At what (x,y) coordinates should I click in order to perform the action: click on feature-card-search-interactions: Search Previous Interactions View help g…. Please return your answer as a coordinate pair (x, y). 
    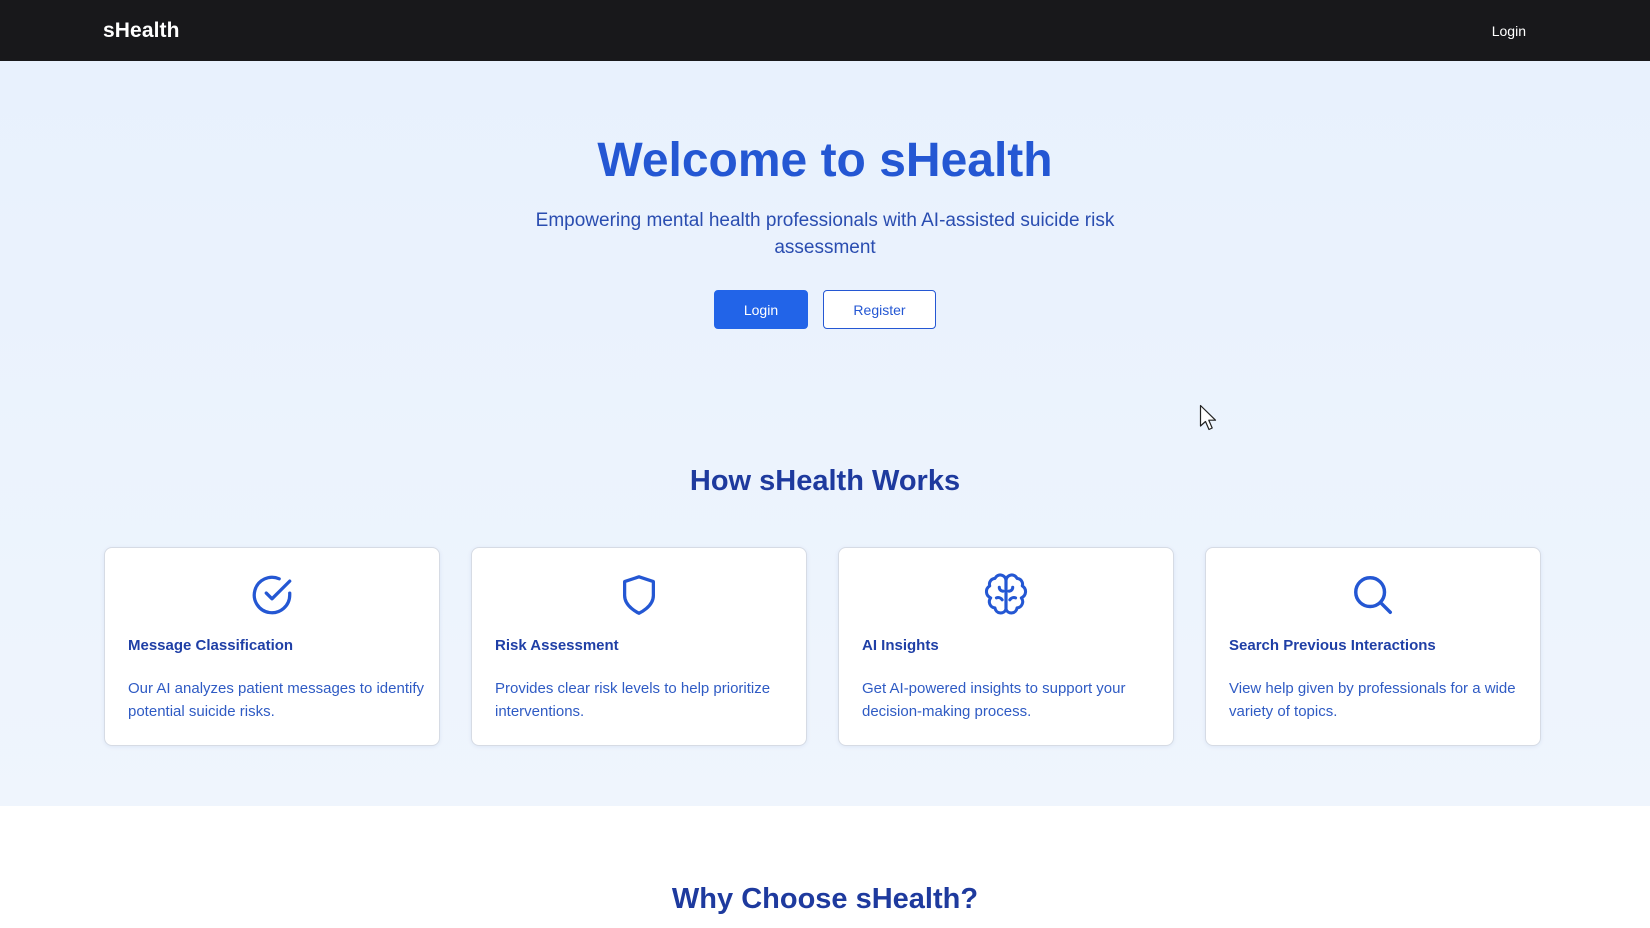
    Looking at the image, I should click on (1373, 646).